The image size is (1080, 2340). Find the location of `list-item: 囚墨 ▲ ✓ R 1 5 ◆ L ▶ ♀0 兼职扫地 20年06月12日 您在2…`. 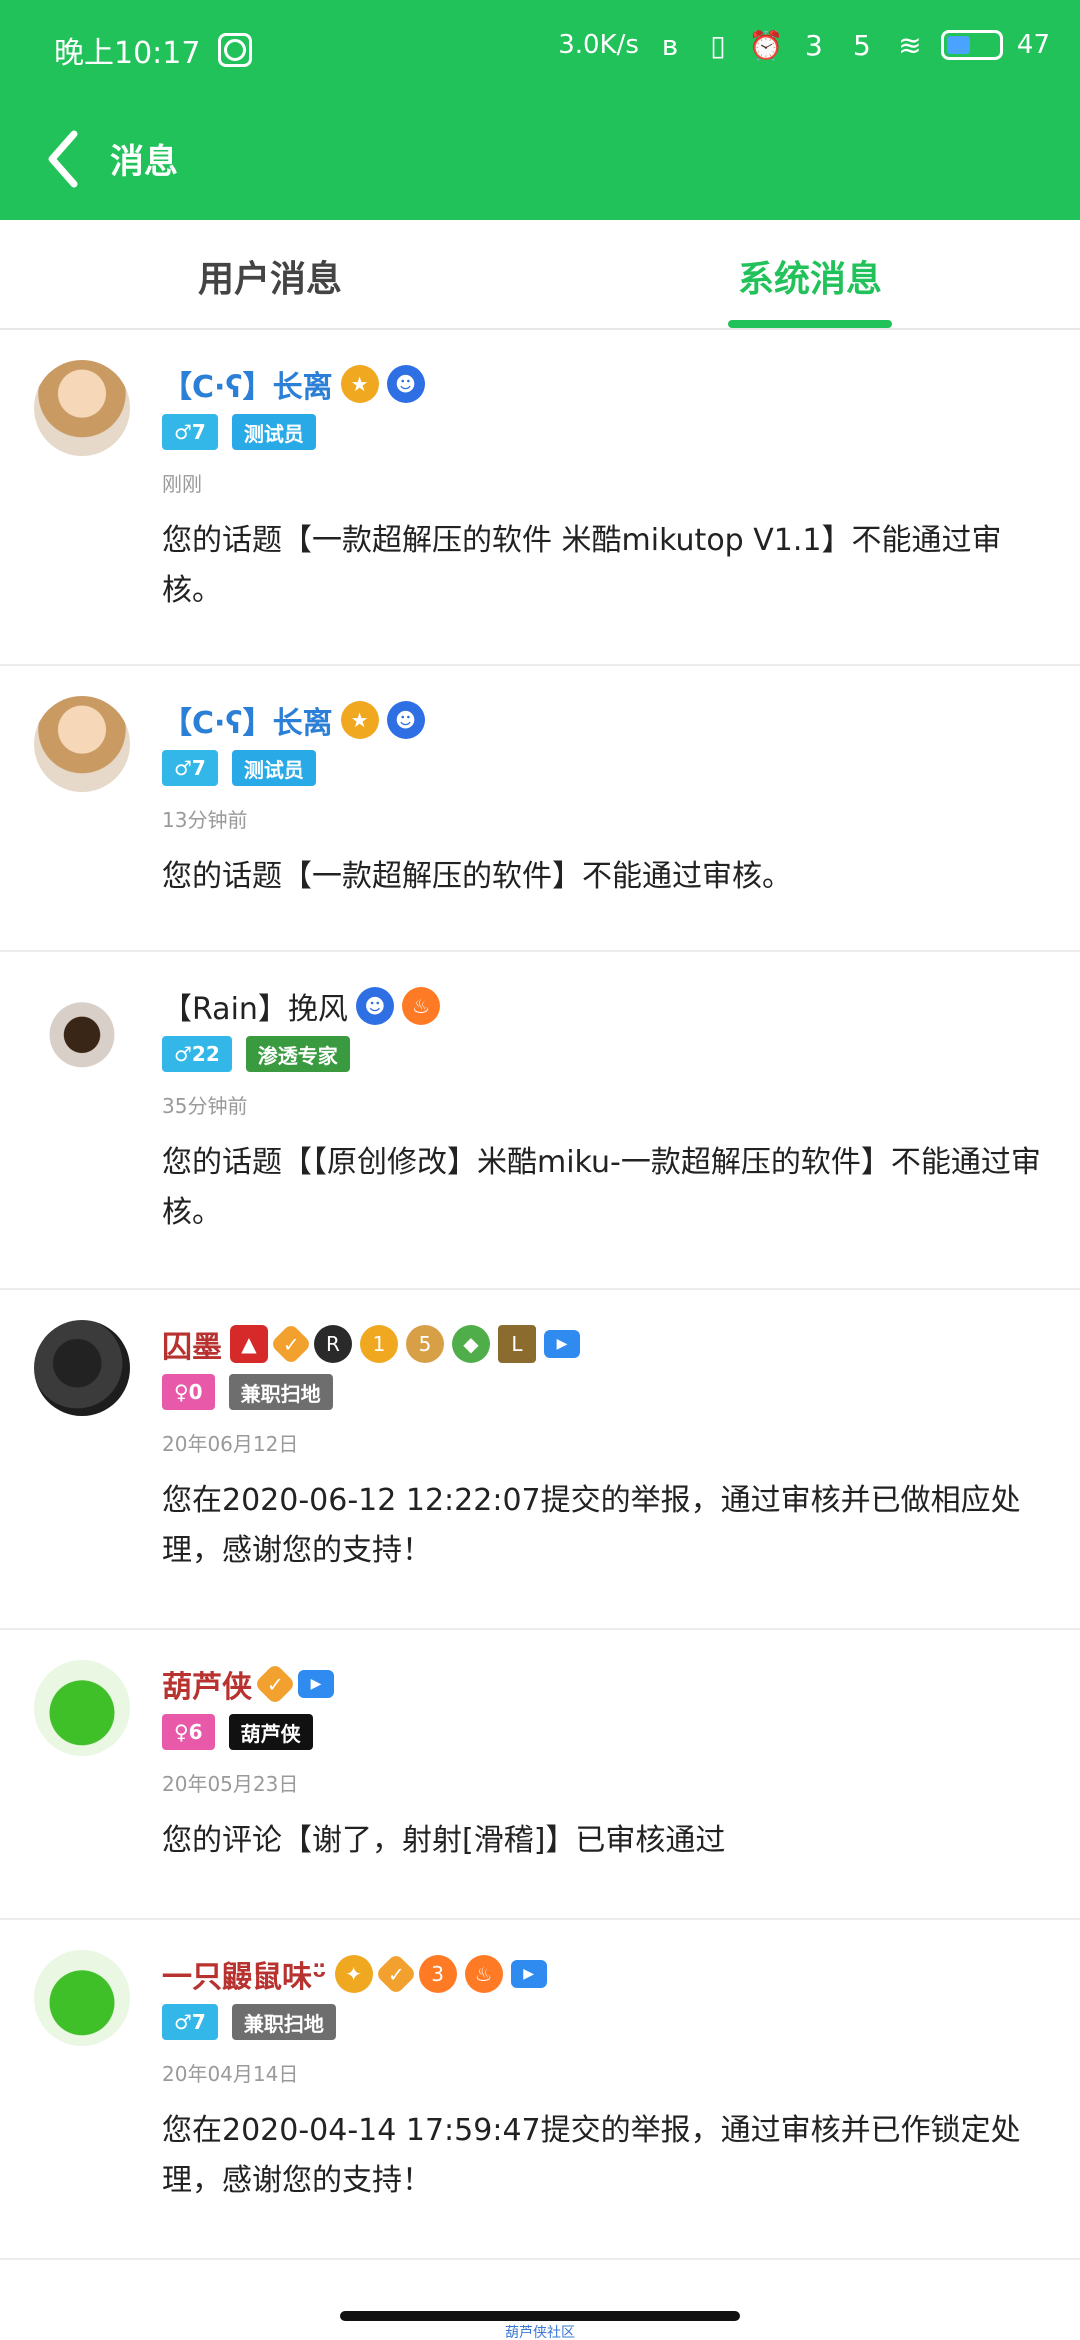

list-item: 囚墨 ▲ ✓ R 1 5 ◆ L ▶ ♀0 兼职扫地 20年06月12日 您在2… is located at coordinates (540, 1460).